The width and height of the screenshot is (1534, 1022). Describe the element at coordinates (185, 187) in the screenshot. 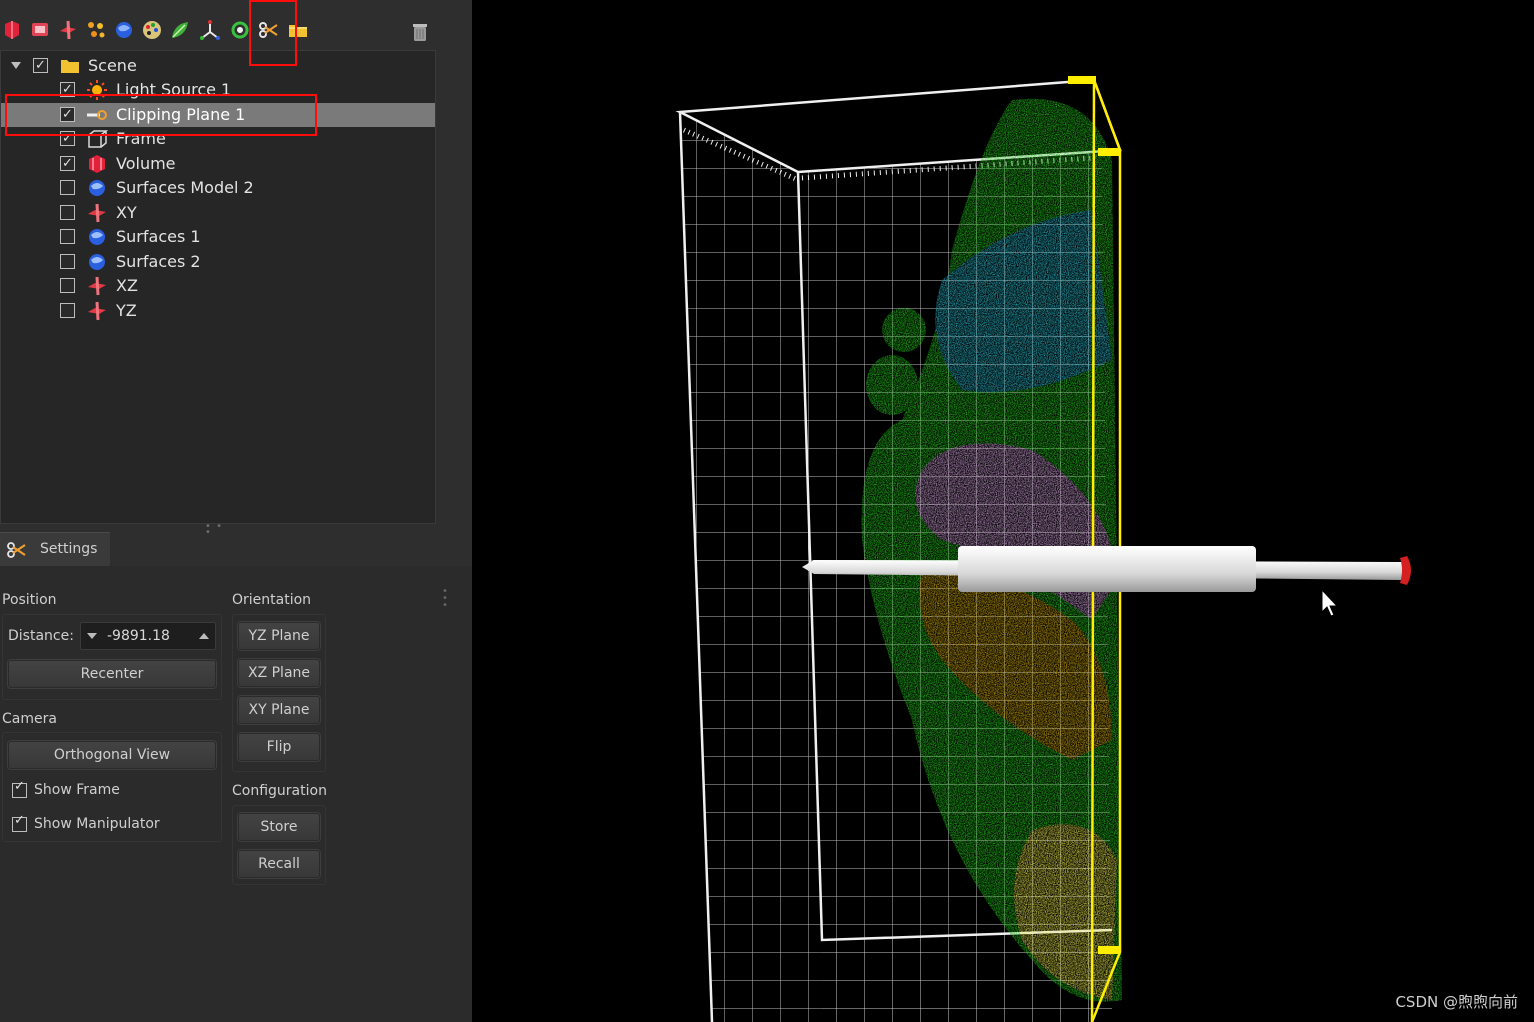

I see `tree-item-label: Surfaces Model 2` at that location.